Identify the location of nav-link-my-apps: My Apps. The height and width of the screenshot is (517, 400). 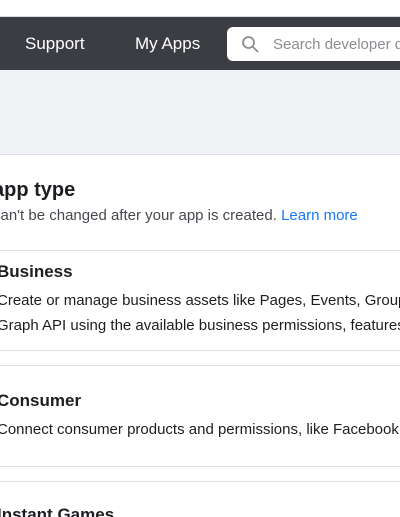
(167, 43).